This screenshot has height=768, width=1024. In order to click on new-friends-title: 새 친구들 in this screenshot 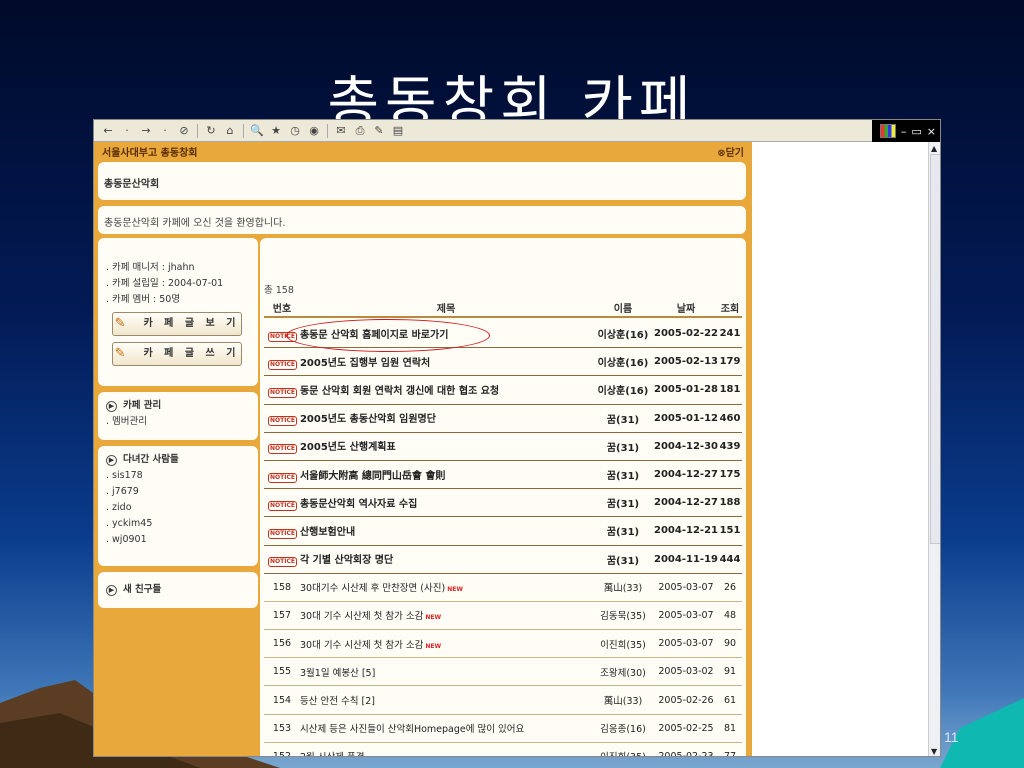, I will do `click(142, 589)`.